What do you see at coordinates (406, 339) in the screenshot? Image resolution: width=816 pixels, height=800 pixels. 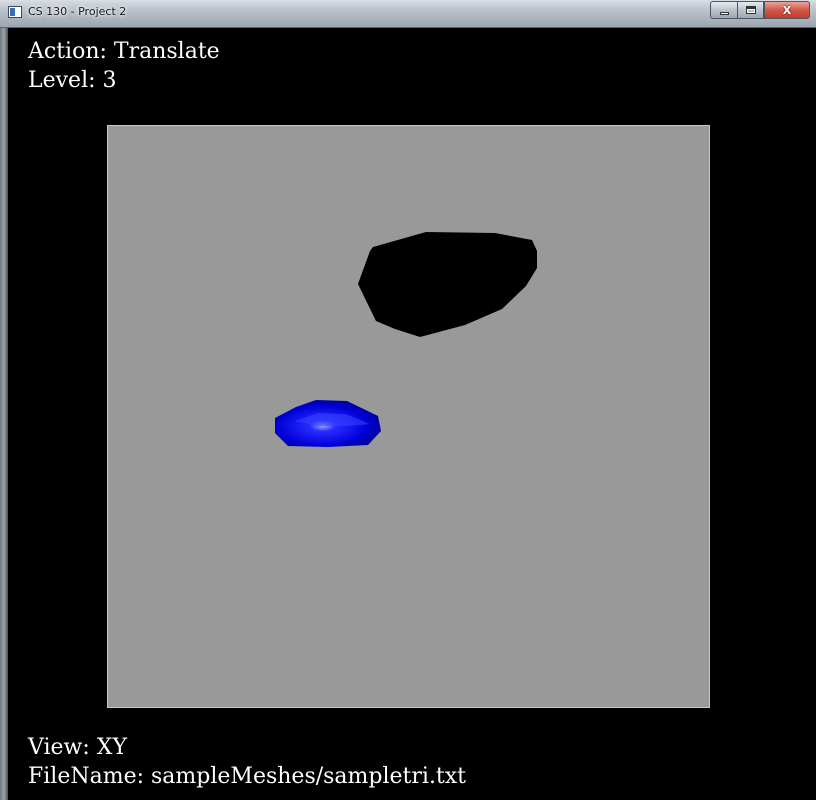 I see `scene-svg` at bounding box center [406, 339].